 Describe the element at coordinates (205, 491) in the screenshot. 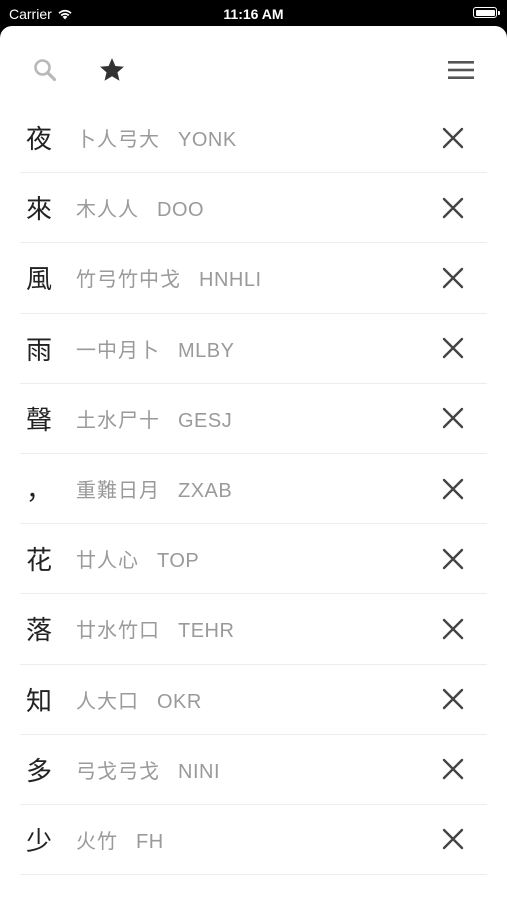

I see `latin-code: ZXAB` at that location.